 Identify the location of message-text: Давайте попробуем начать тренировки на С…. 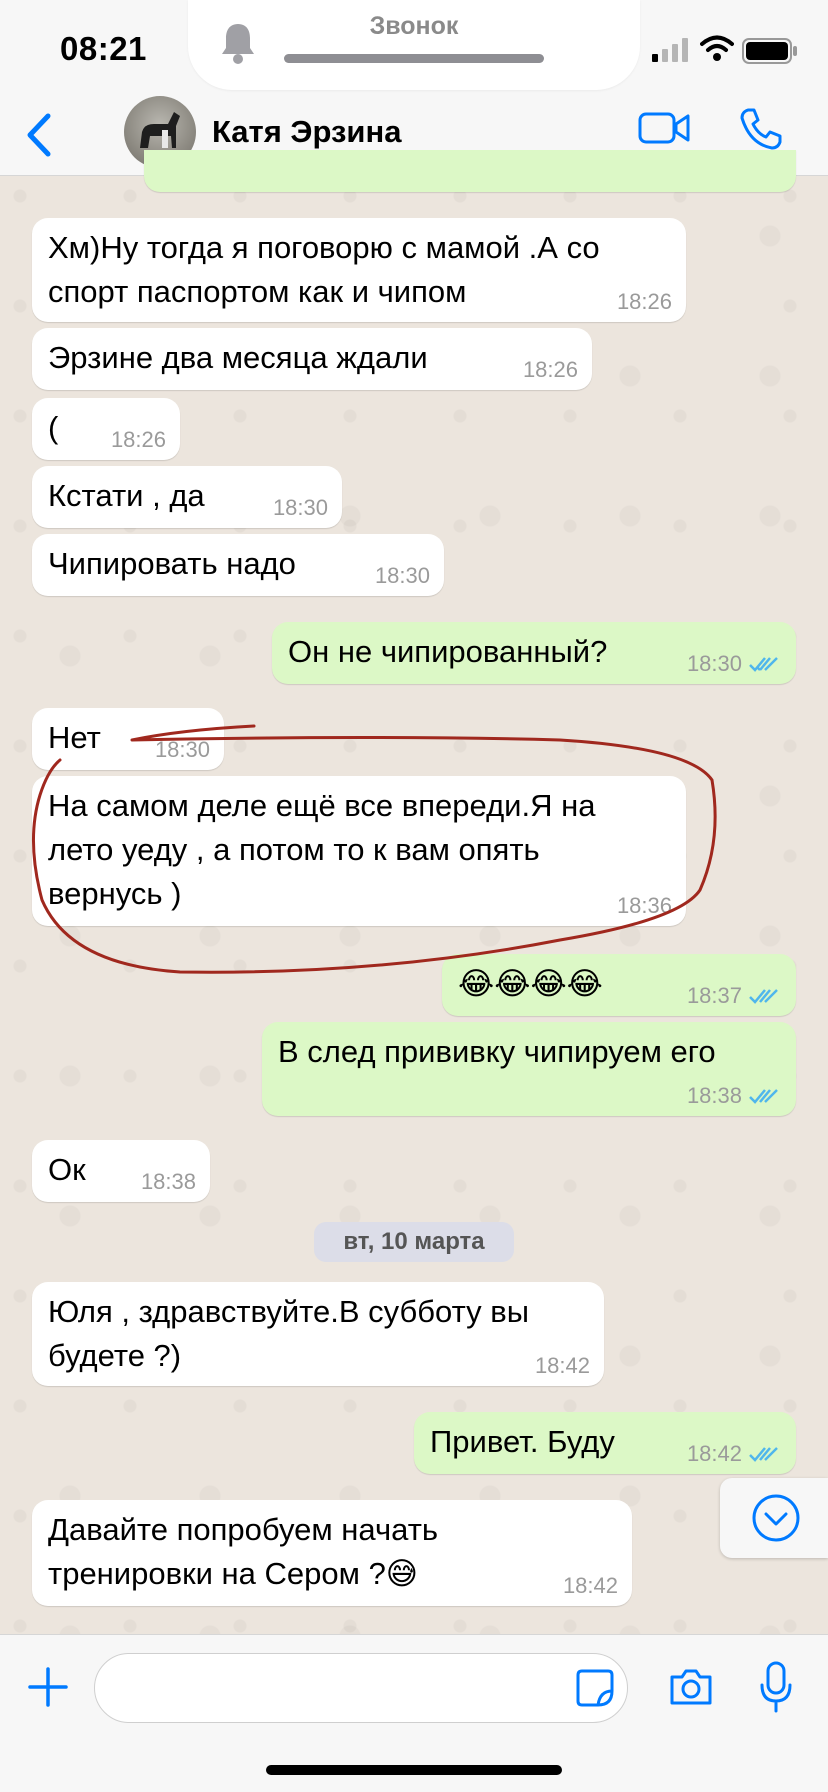
(243, 1551).